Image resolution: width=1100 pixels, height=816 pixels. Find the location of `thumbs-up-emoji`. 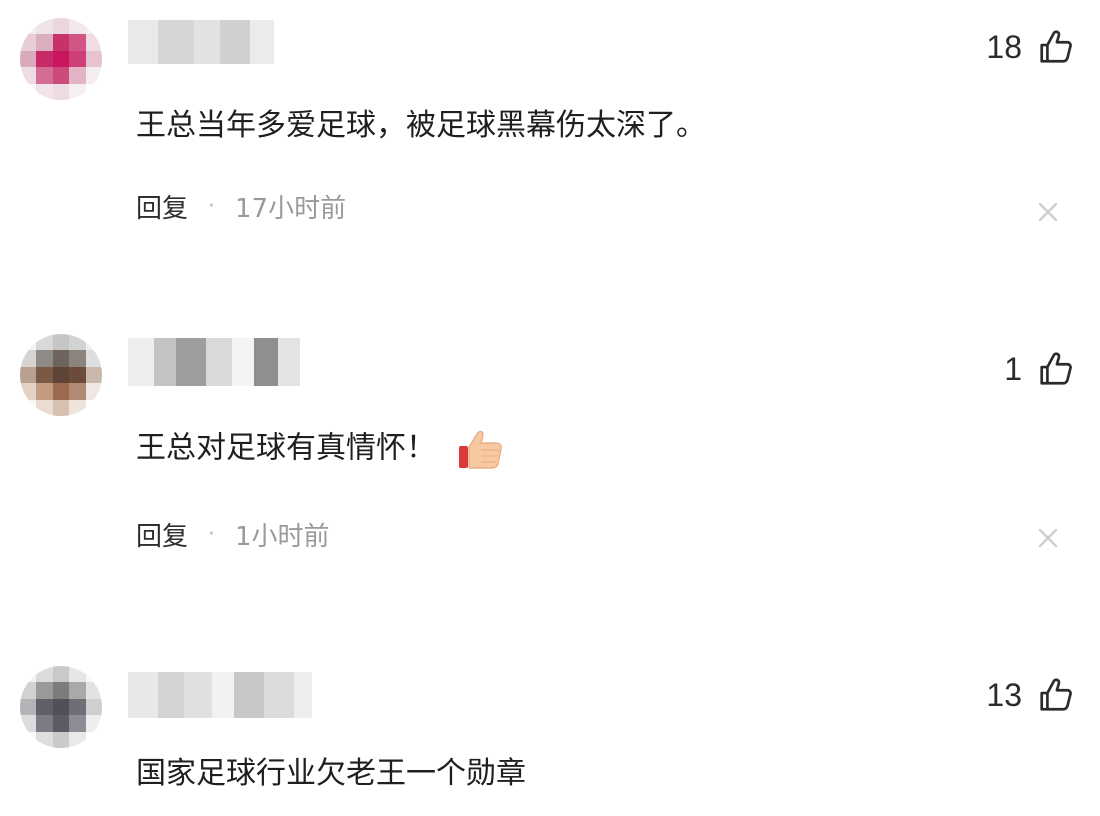

thumbs-up-emoji is located at coordinates (480, 449).